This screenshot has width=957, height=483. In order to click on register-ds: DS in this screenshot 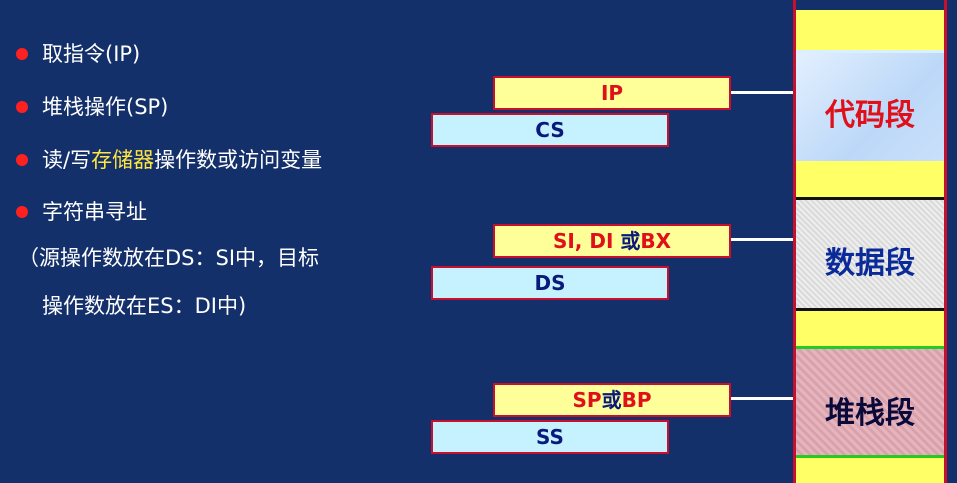, I will do `click(550, 283)`.